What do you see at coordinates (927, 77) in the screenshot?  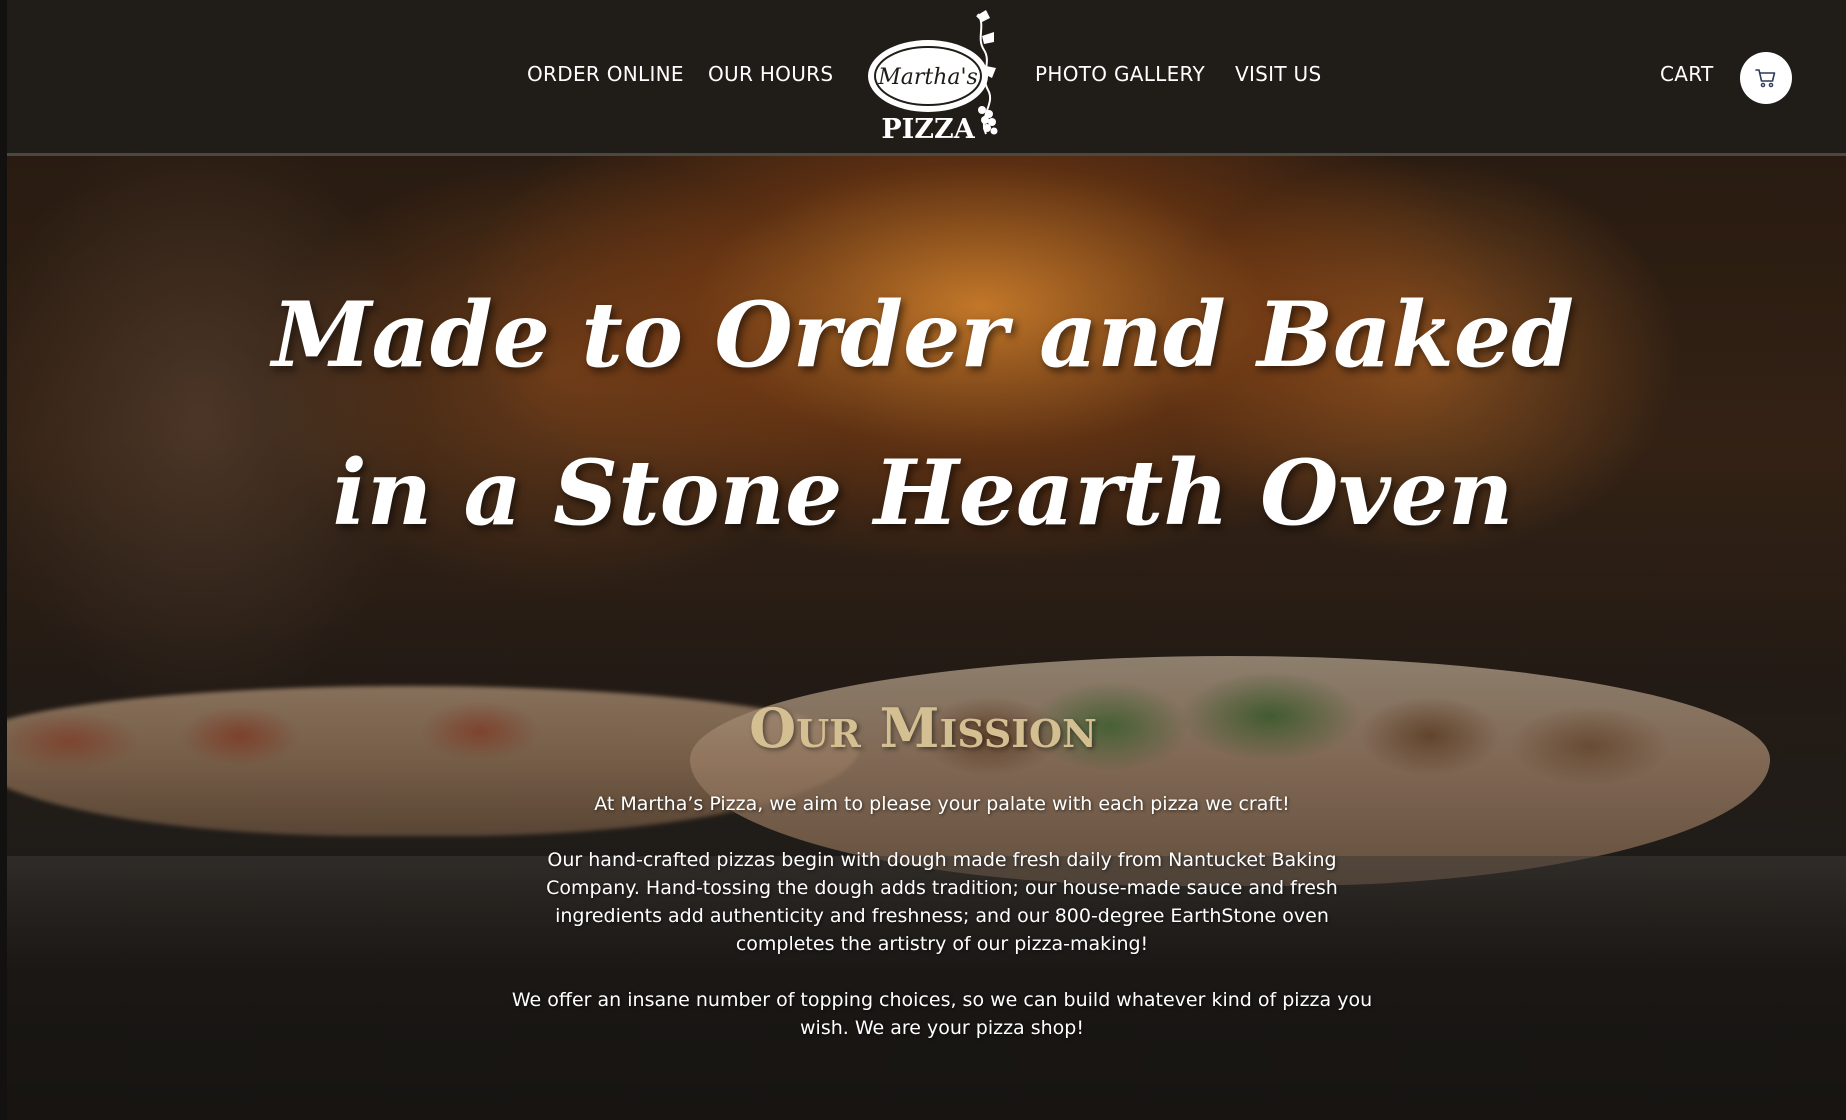 I see `logo-script-text: Martha's` at bounding box center [927, 77].